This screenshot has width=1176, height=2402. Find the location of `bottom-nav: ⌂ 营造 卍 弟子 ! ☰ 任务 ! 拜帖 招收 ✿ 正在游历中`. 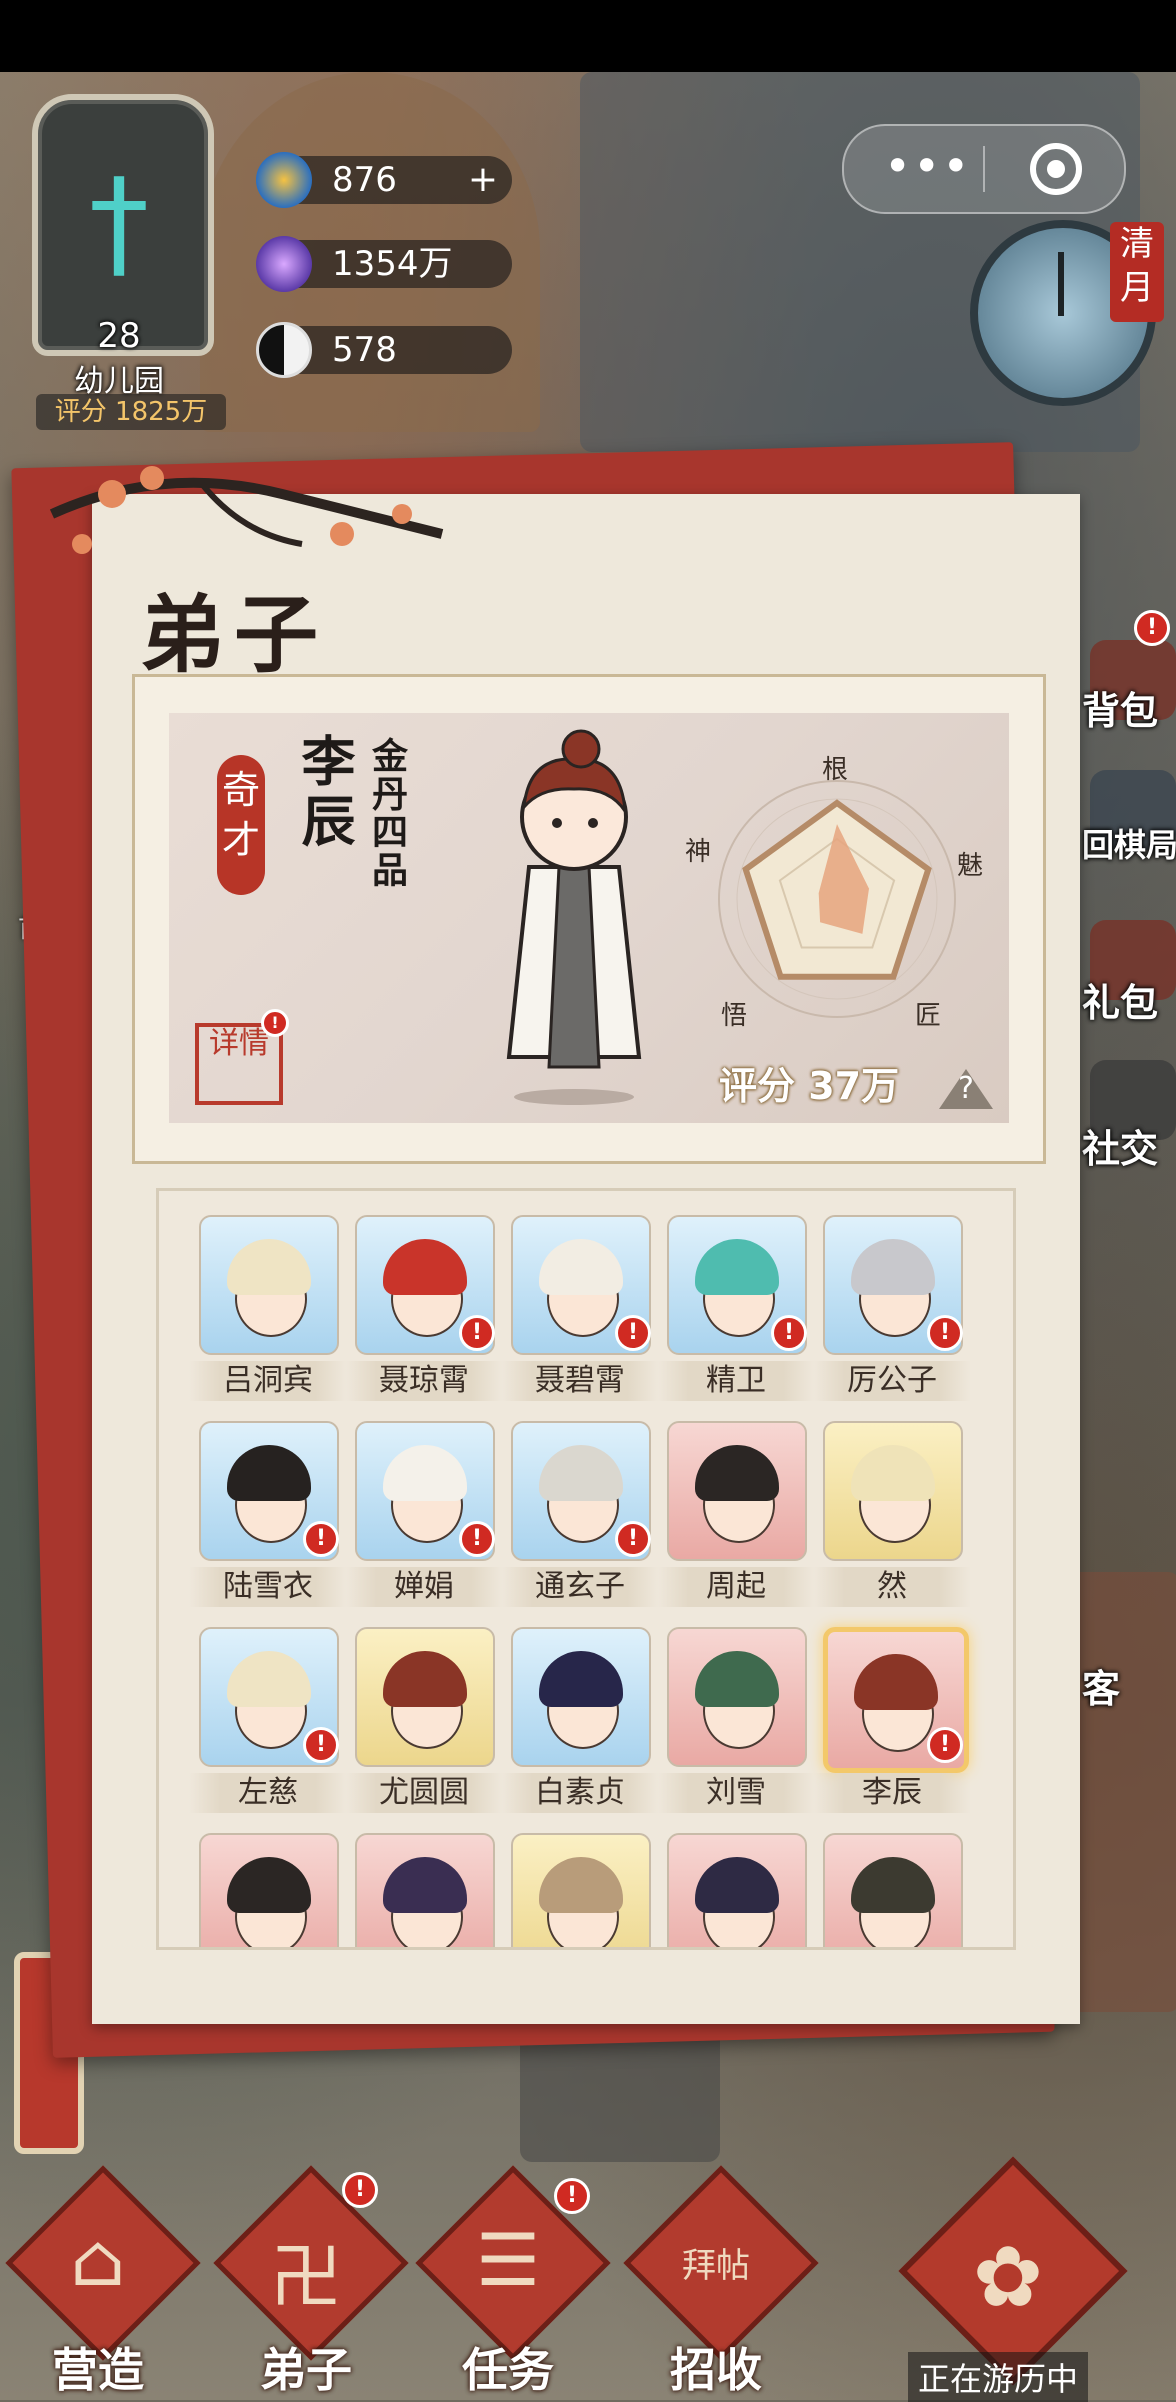

bottom-nav: ⌂ 营造 卍 弟子 ! ☰ 任务 ! 拜帖 招收 ✿ 正在游历中 is located at coordinates (588, 2276).